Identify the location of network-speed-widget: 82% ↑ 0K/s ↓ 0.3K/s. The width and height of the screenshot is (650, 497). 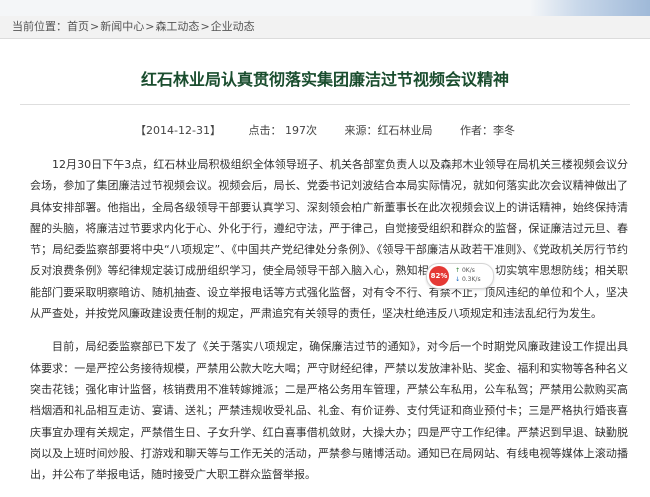
(460, 276).